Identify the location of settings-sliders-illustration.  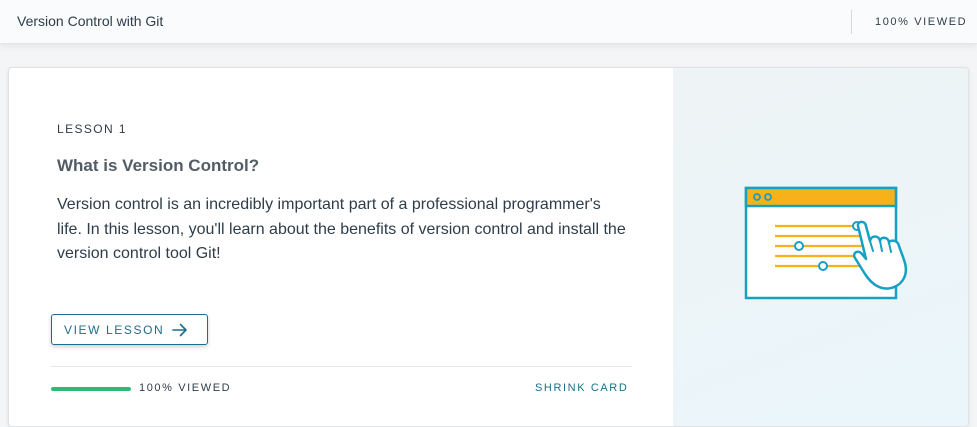
(826, 243).